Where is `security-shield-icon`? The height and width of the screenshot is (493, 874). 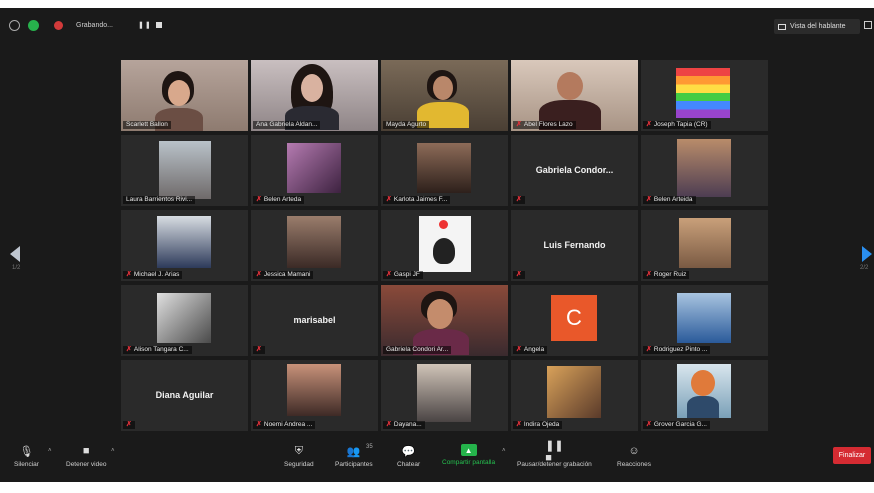 security-shield-icon is located at coordinates (33, 25).